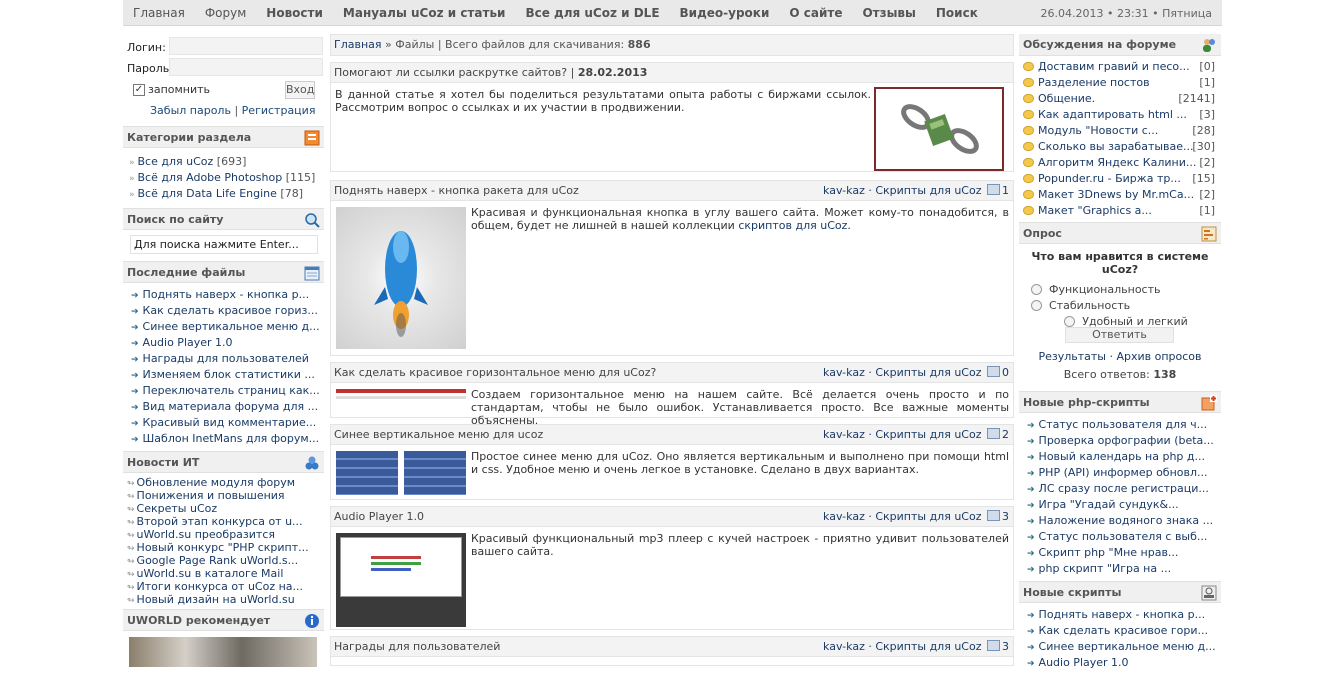 The width and height of the screenshot is (1344, 675). Describe the element at coordinates (227, 359) in the screenshot. I see `latest-file-item: ➔ Награды для пользователей` at that location.